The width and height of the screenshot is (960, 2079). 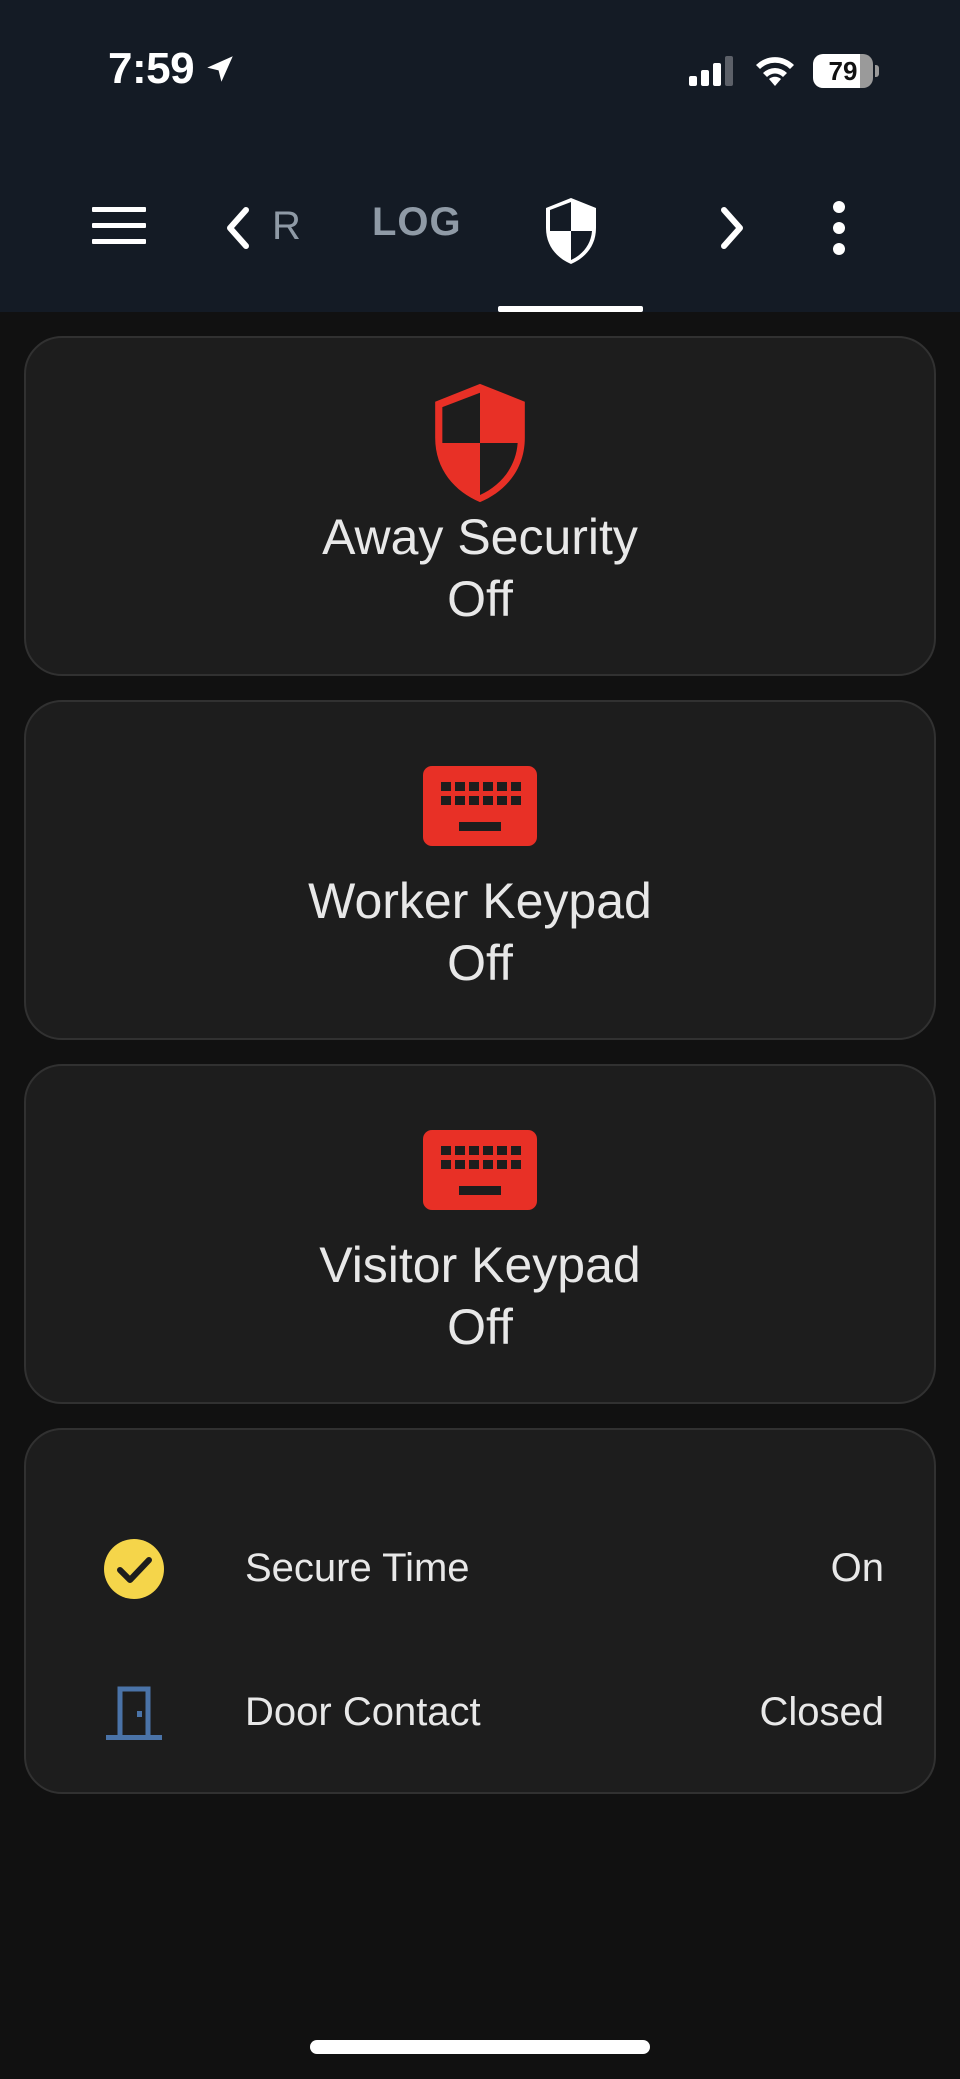 I want to click on entity-name: Secure Time, so click(x=357, y=1568).